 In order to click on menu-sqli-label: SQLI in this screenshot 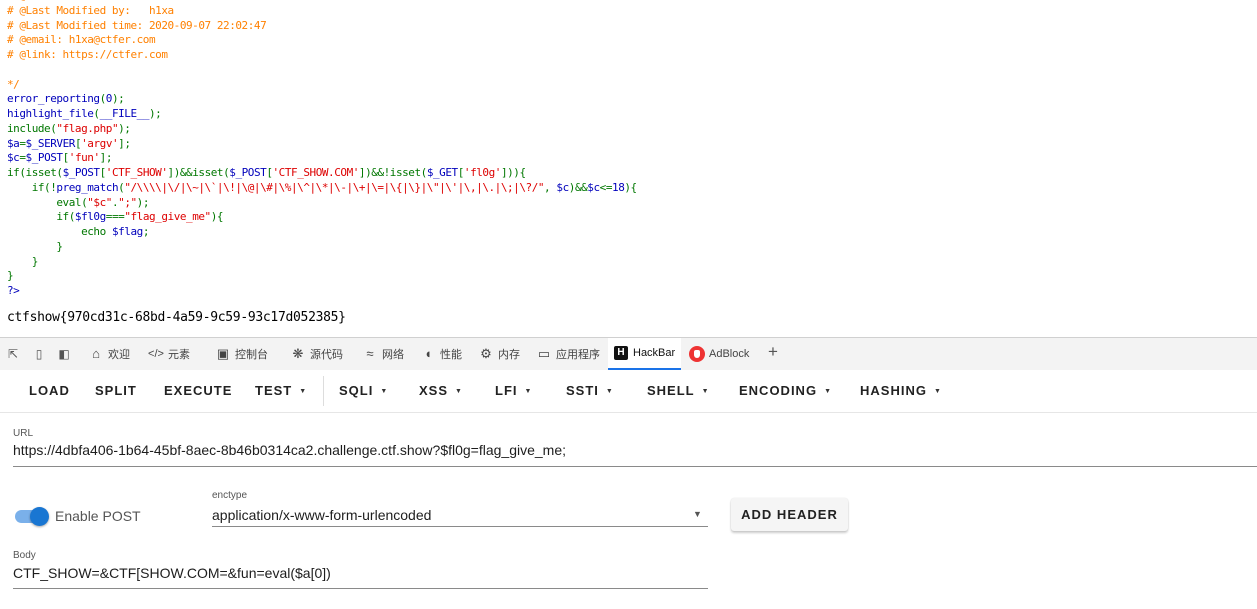, I will do `click(356, 390)`.